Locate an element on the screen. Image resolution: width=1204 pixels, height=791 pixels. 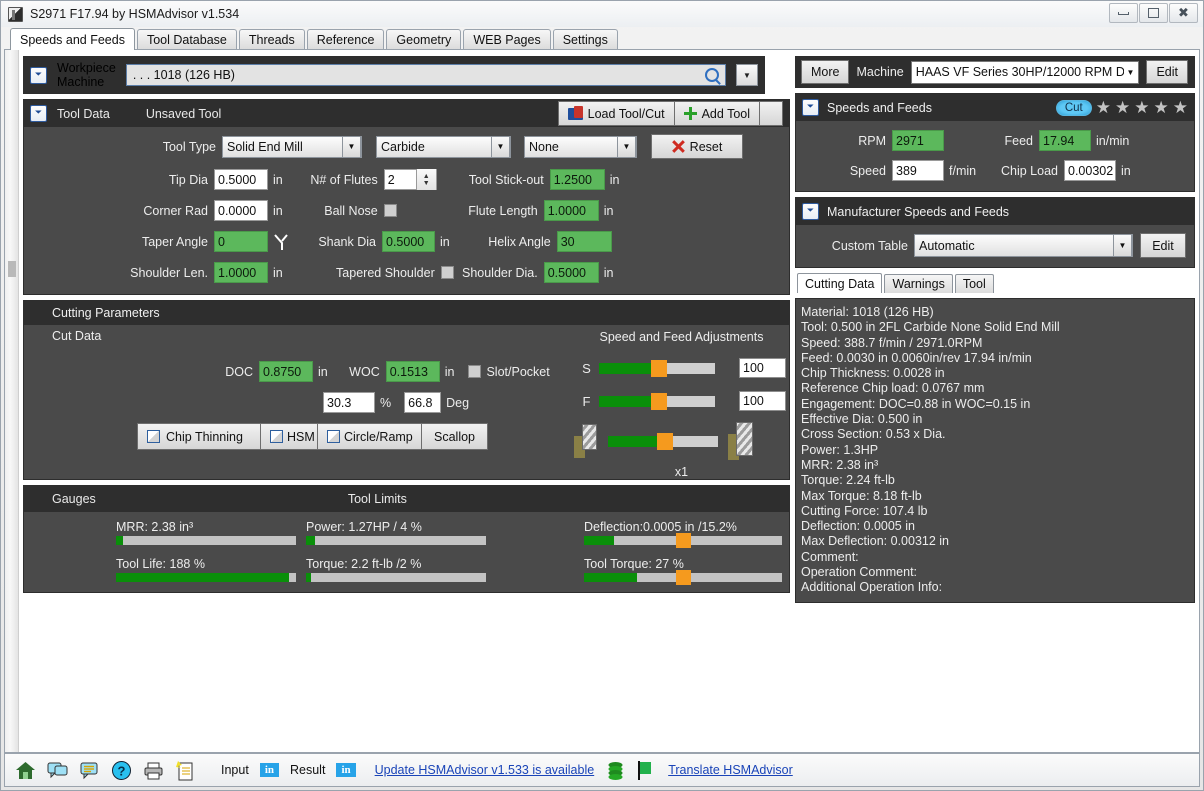
tab-cutting-data: Cutting Data is located at coordinates (840, 283).